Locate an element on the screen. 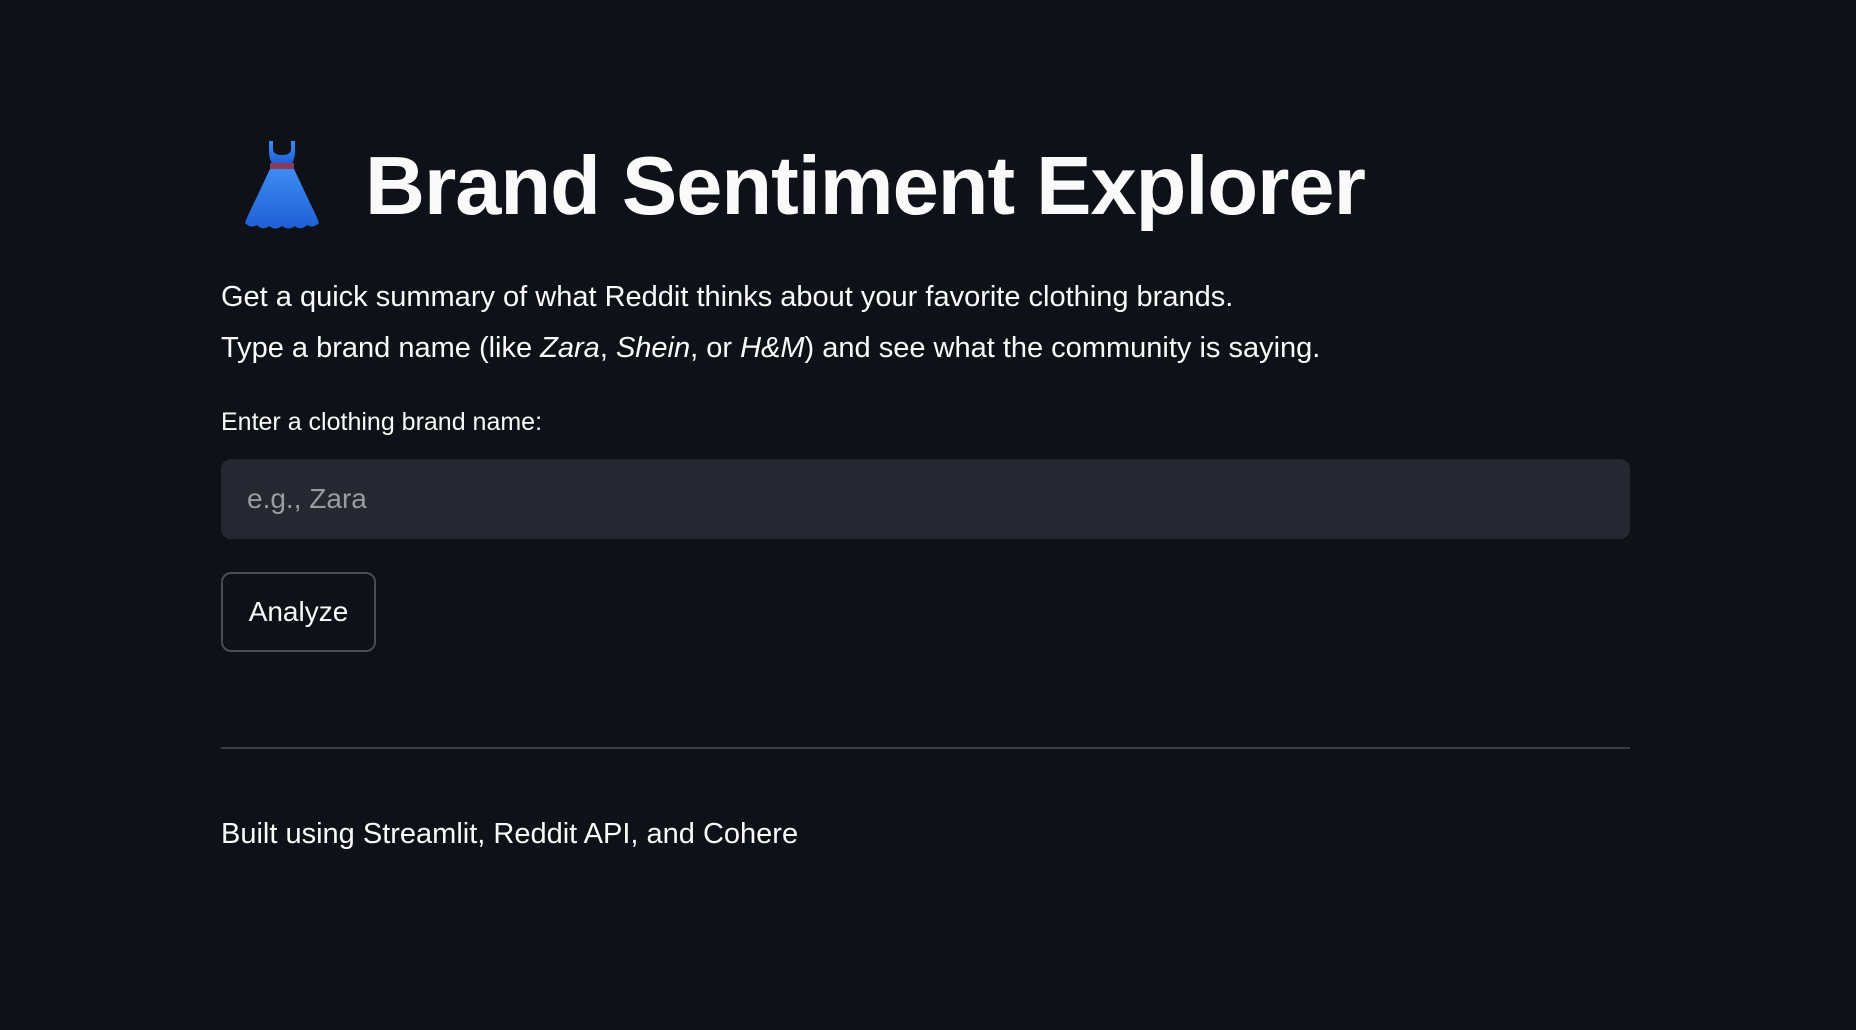 This screenshot has width=1856, height=1030. example-brand-hm: H&M is located at coordinates (772, 348).